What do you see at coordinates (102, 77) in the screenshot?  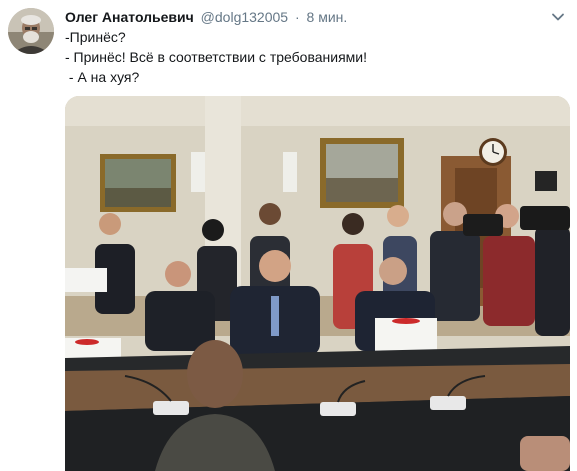 I see `tweet-text-line: - А на хуя?` at bounding box center [102, 77].